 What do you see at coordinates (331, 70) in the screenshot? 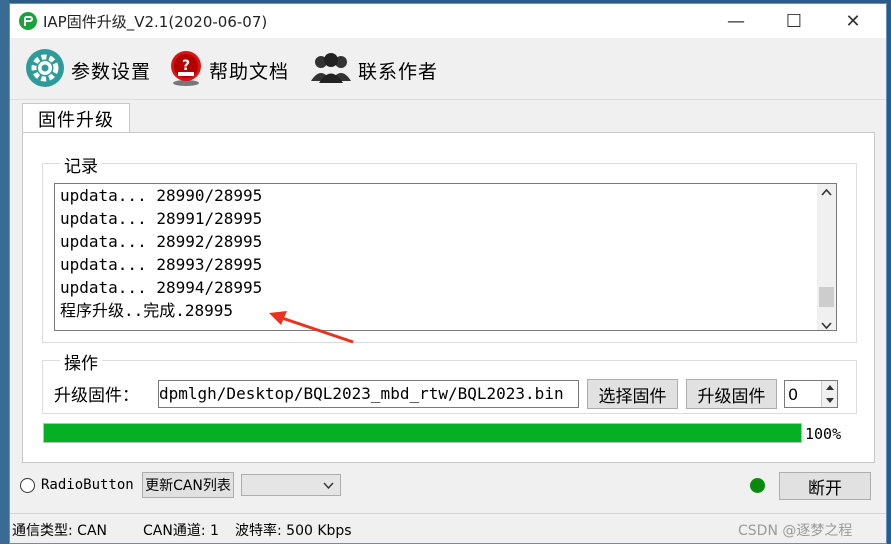
I see `users-icon` at bounding box center [331, 70].